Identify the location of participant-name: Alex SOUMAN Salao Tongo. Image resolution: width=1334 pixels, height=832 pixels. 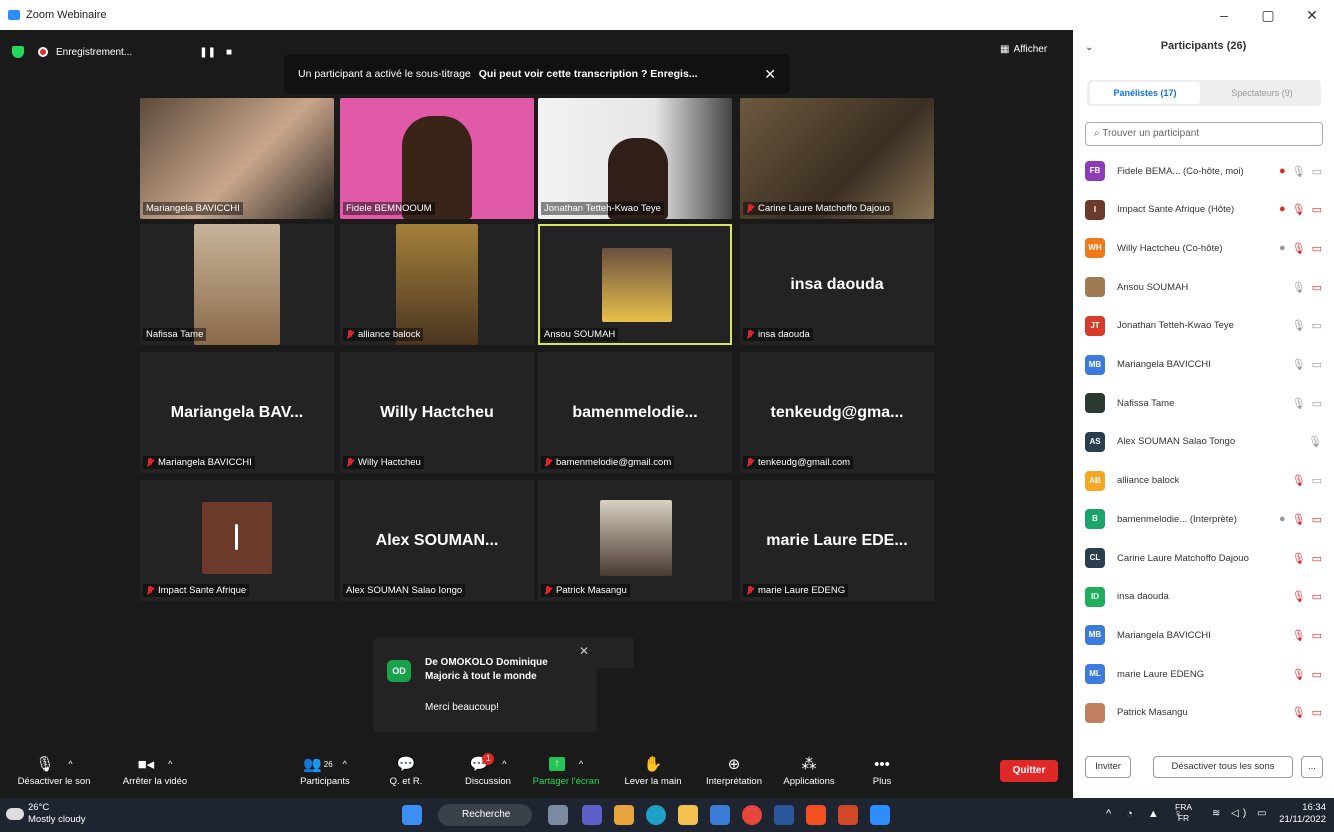
(1176, 442).